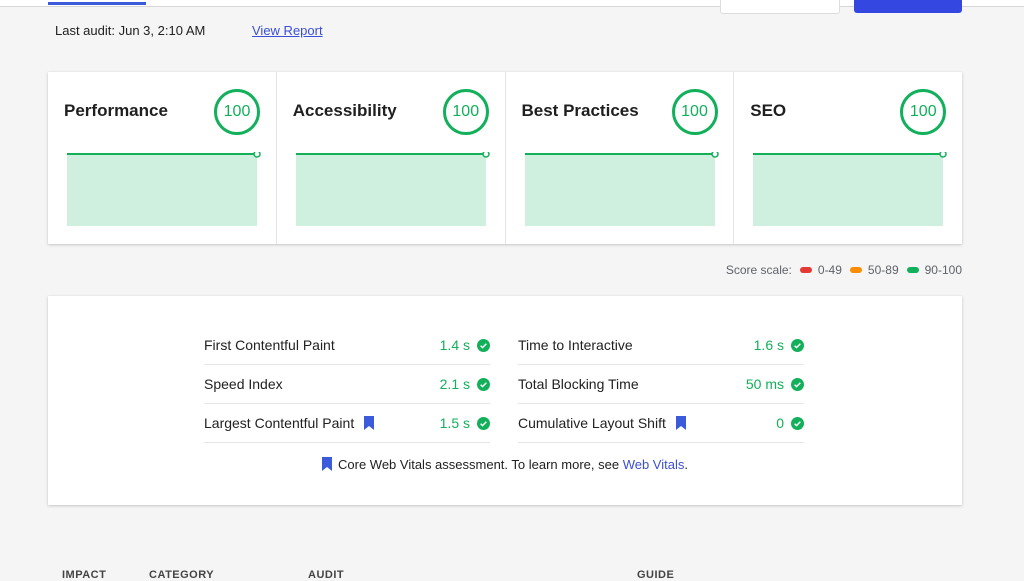 Image resolution: width=1024 pixels, height=581 pixels. I want to click on metric-name: First Contentful Paint, so click(269, 345).